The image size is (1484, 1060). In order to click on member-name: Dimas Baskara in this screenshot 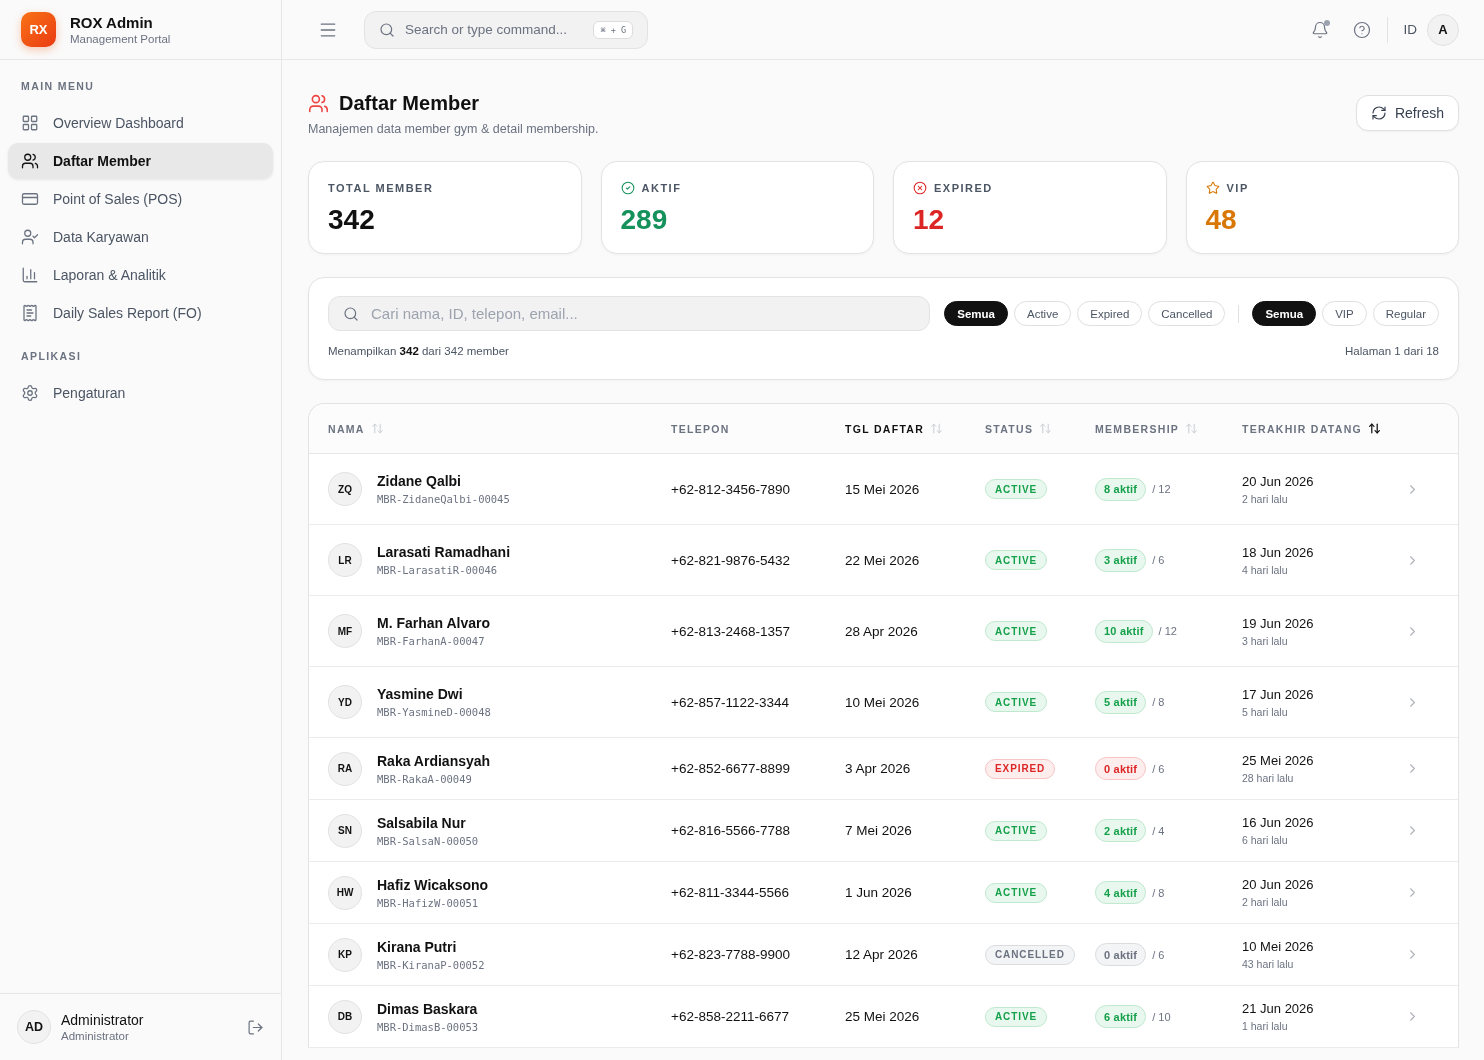, I will do `click(428, 1008)`.